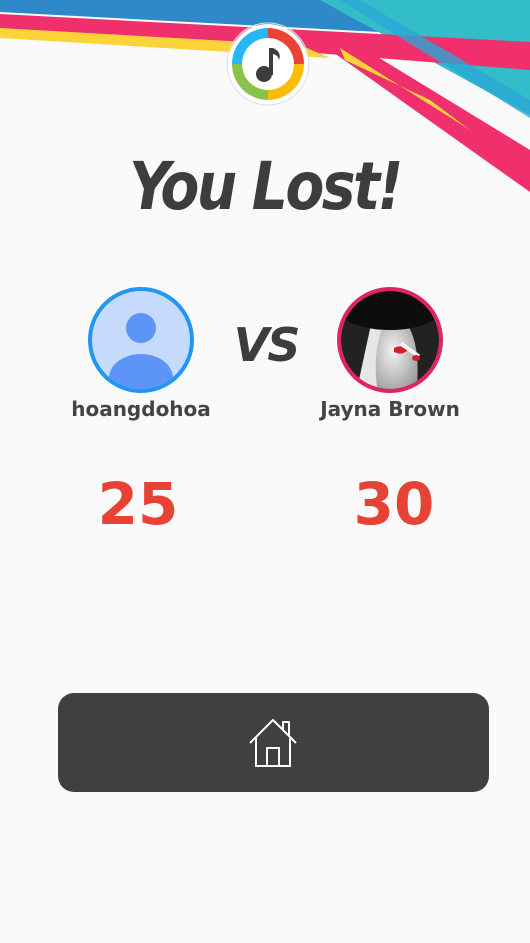 Image resolution: width=530 pixels, height=943 pixels. What do you see at coordinates (394, 504) in the screenshot?
I see `player-2-score: 30` at bounding box center [394, 504].